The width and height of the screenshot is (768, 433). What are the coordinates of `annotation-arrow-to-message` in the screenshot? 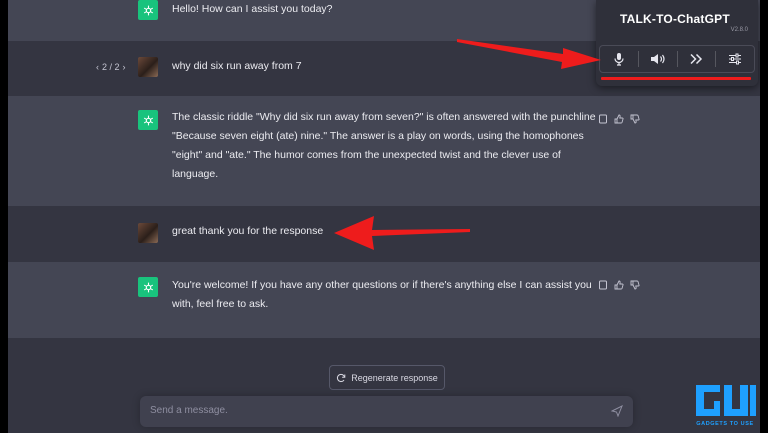 It's located at (402, 233).